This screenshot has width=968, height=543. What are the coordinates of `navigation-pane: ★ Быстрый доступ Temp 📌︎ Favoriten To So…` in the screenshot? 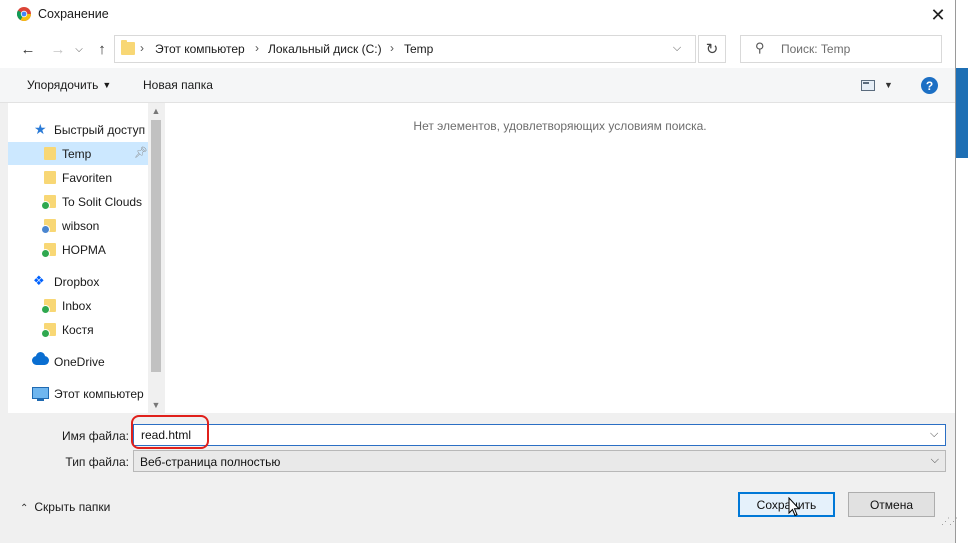 It's located at (78, 258).